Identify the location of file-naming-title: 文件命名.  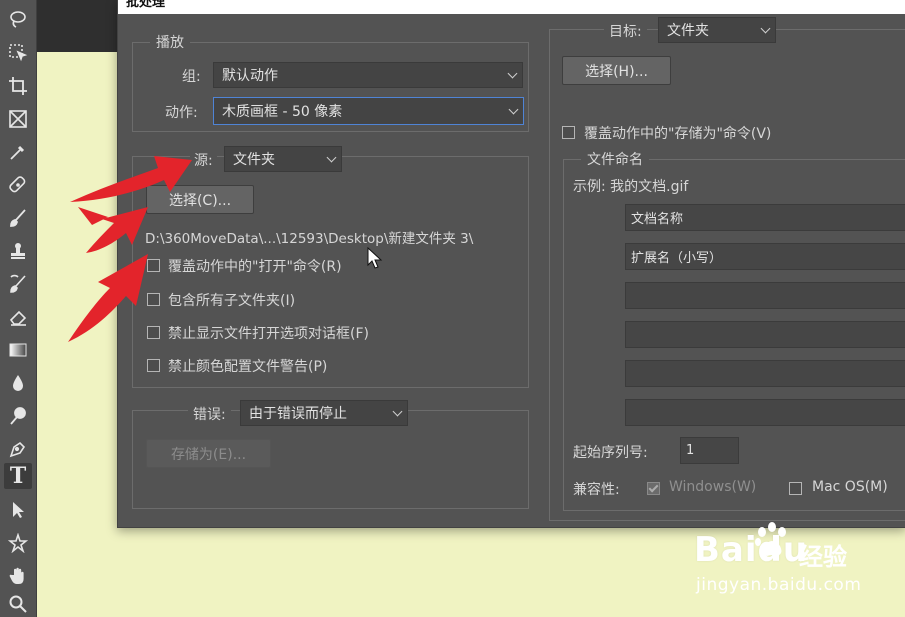
(615, 159).